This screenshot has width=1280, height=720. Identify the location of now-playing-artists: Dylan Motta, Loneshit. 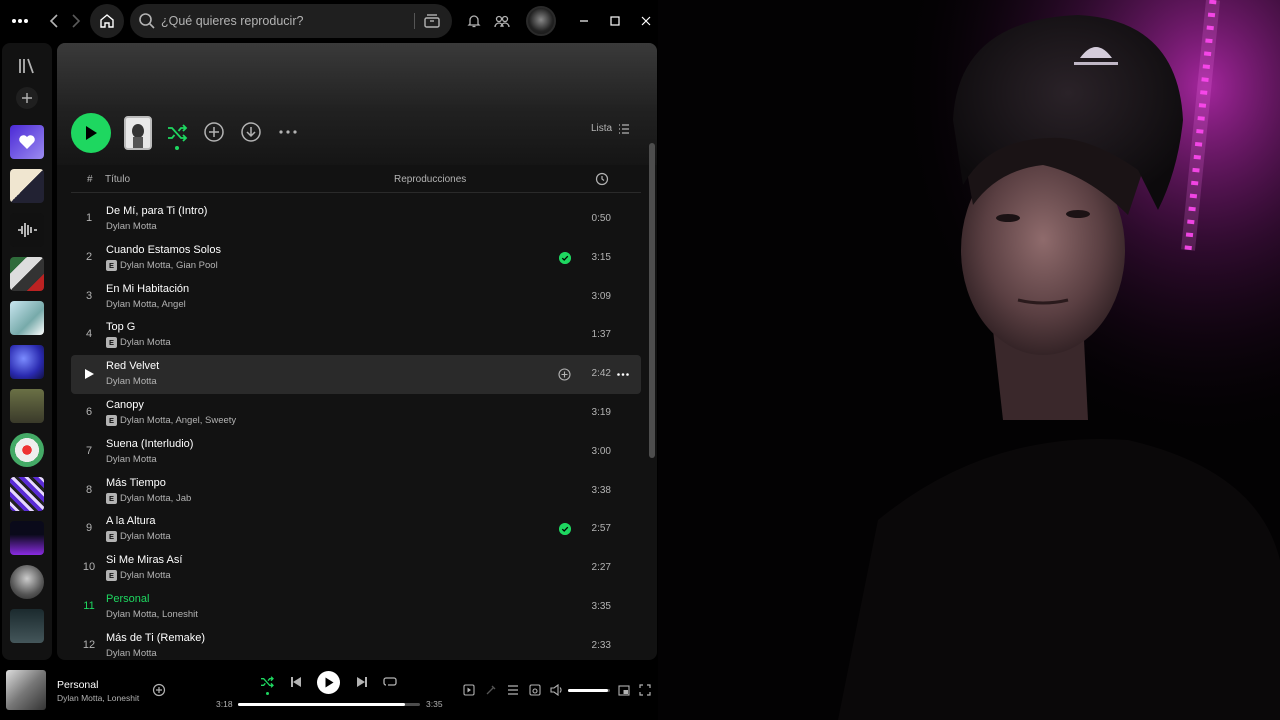
(98, 698).